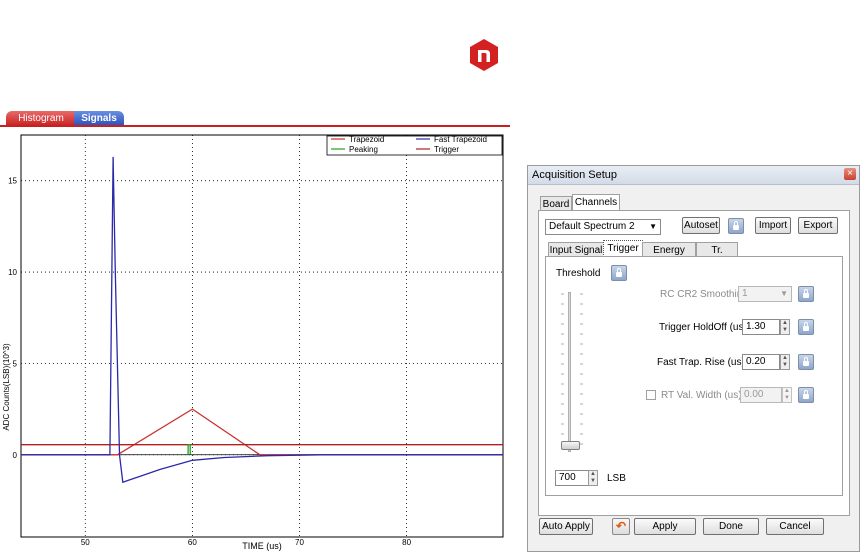 The height and width of the screenshot is (552, 864). I want to click on fast-rise-input: 0.20, so click(761, 362).